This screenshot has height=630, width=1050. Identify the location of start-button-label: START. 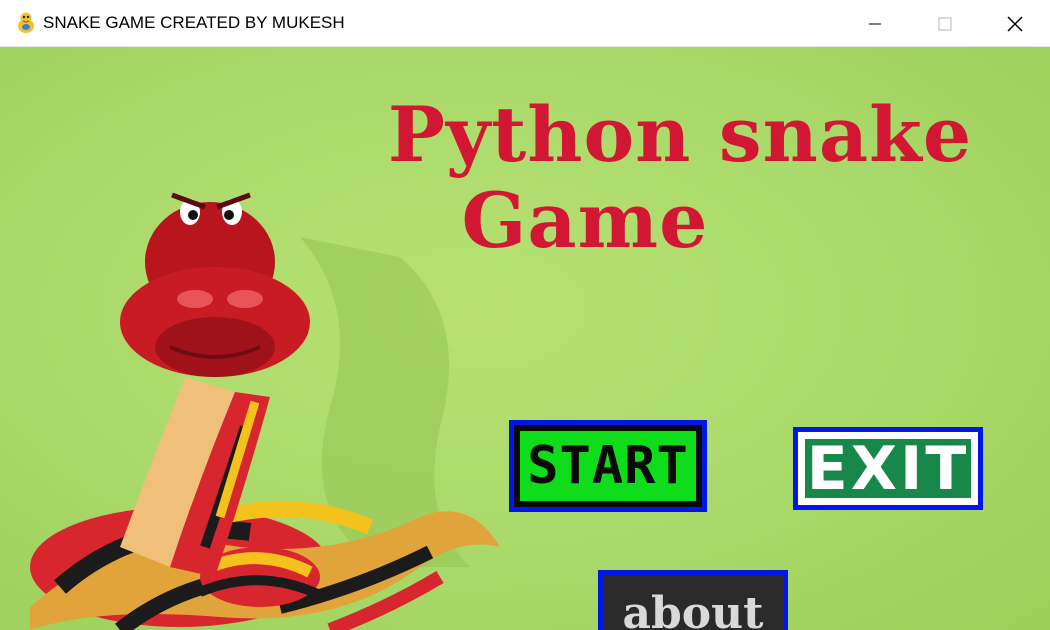
(608, 466).